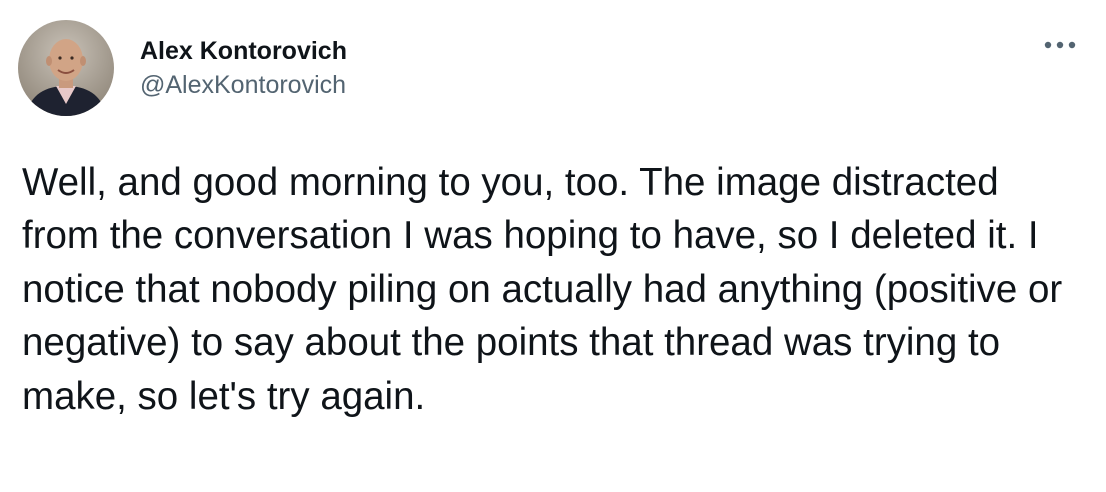 The image size is (1106, 492). Describe the element at coordinates (243, 51) in the screenshot. I see `author-display-name: Alex Kontorovich` at that location.